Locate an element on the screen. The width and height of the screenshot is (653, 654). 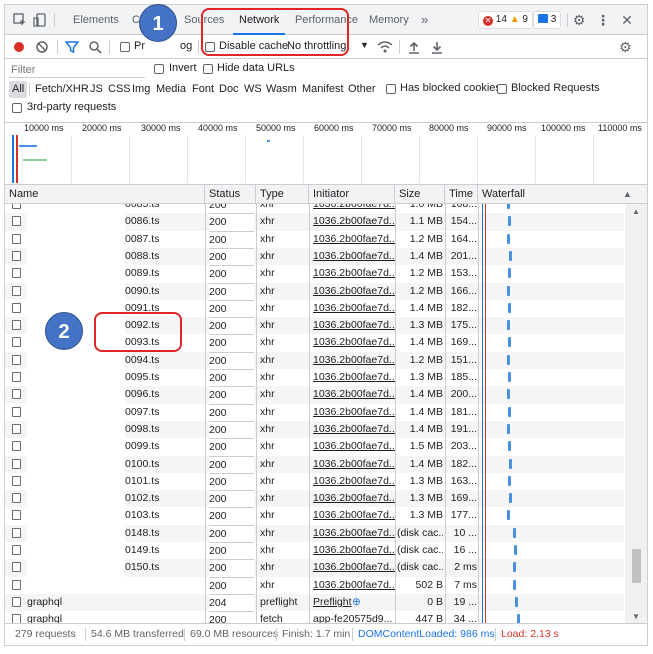
device-toolbar-icon is located at coordinates (40, 20).